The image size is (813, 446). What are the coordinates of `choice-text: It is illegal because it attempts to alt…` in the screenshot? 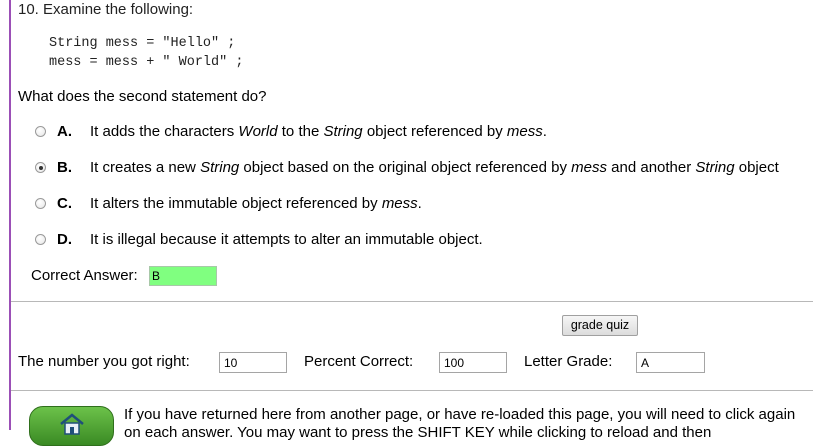 It's located at (286, 239).